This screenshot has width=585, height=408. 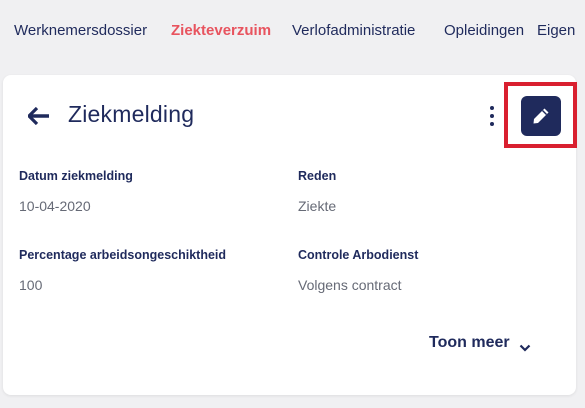 I want to click on arrow-left-icon, so click(x=38, y=116).